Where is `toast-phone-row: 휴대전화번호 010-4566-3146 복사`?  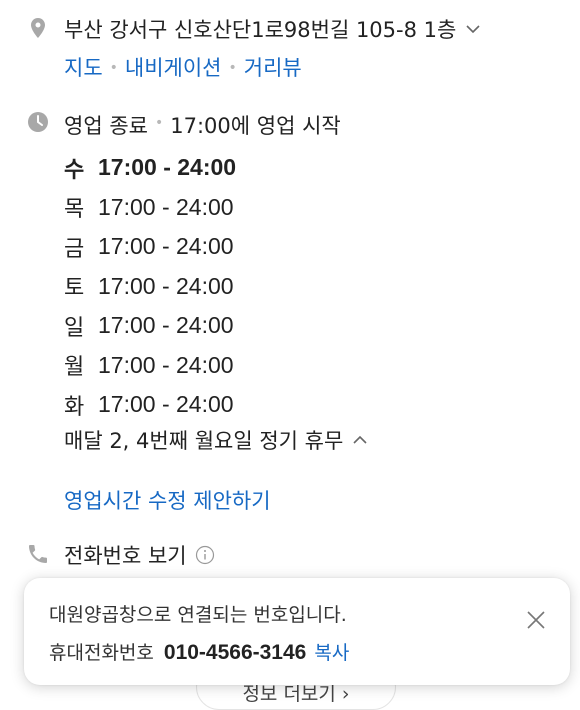
toast-phone-row: 휴대전화번호 010-4566-3146 복사 is located at coordinates (199, 651).